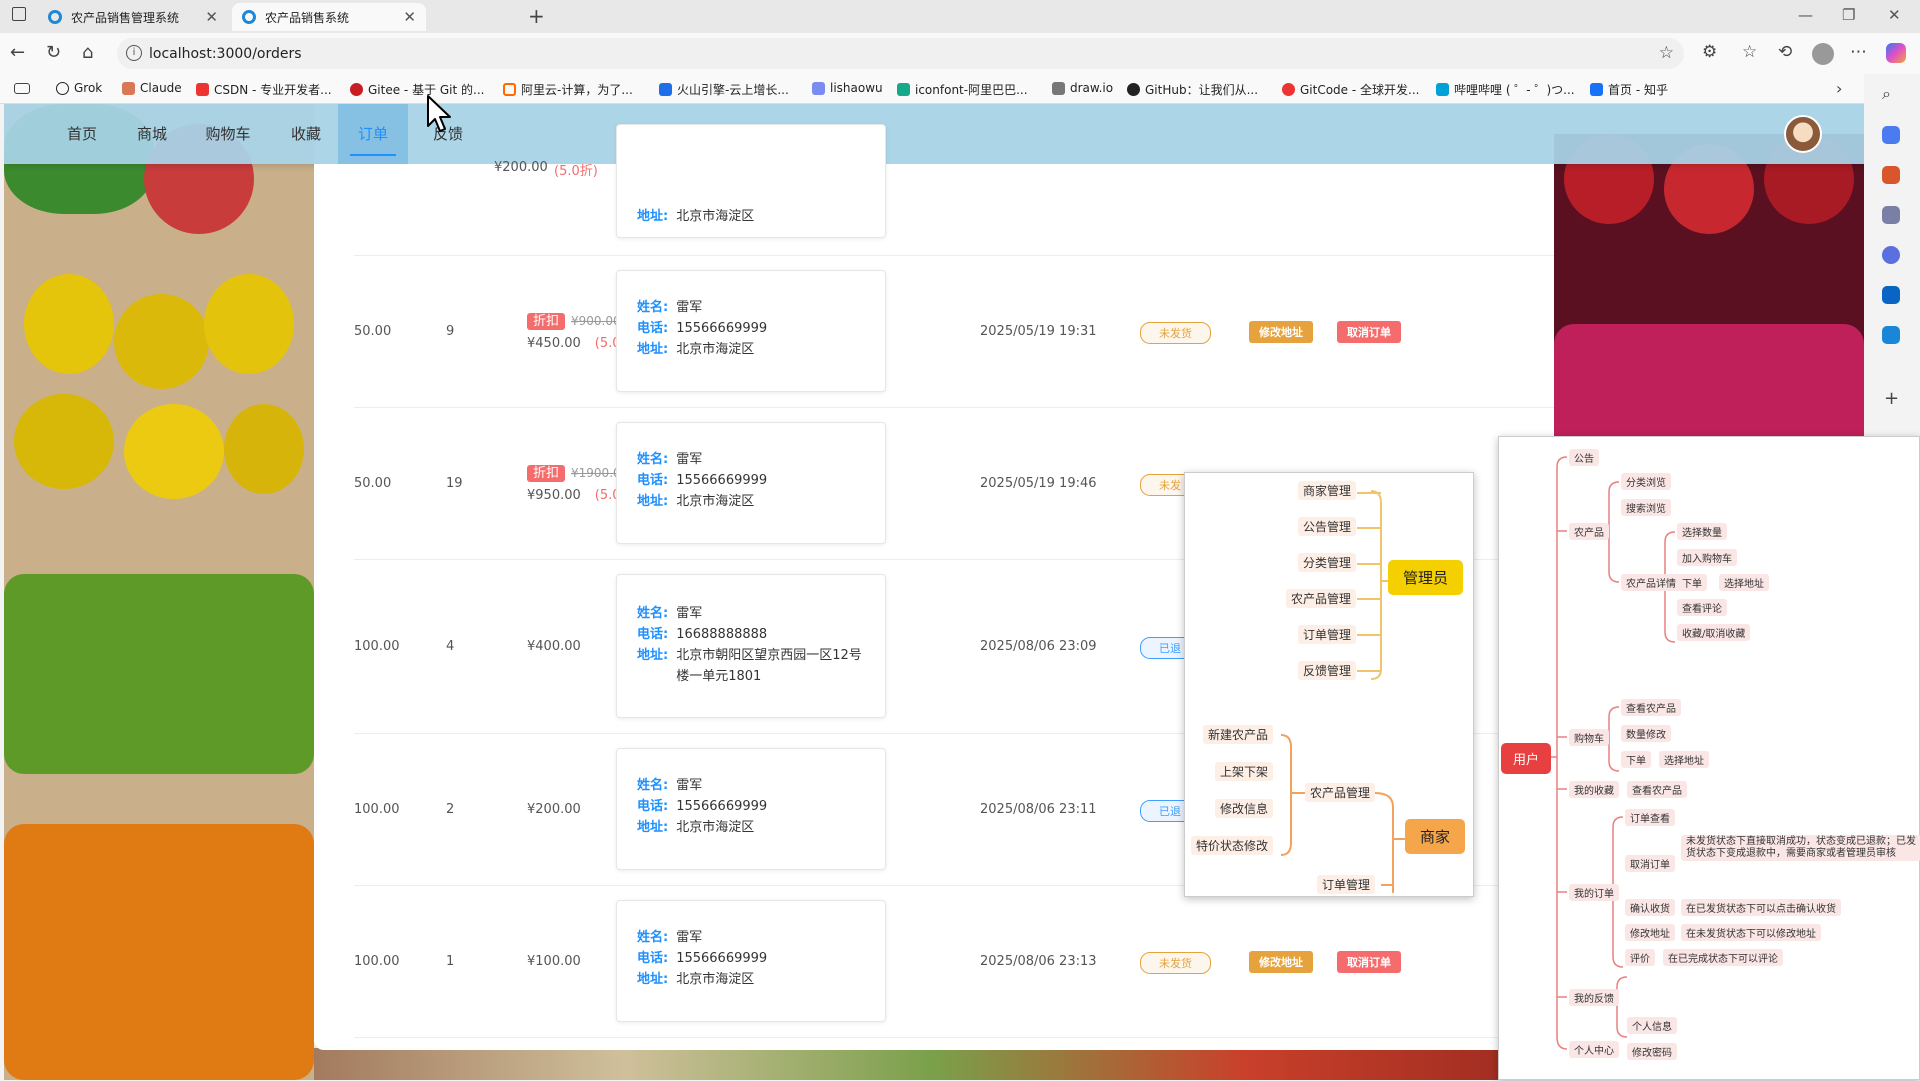 The height and width of the screenshot is (1081, 1920). I want to click on order-final-price: ¥400.00, so click(554, 646).